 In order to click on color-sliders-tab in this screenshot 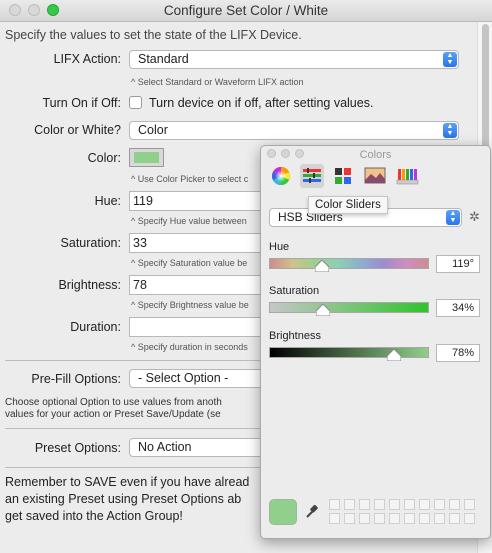, I will do `click(312, 176)`.